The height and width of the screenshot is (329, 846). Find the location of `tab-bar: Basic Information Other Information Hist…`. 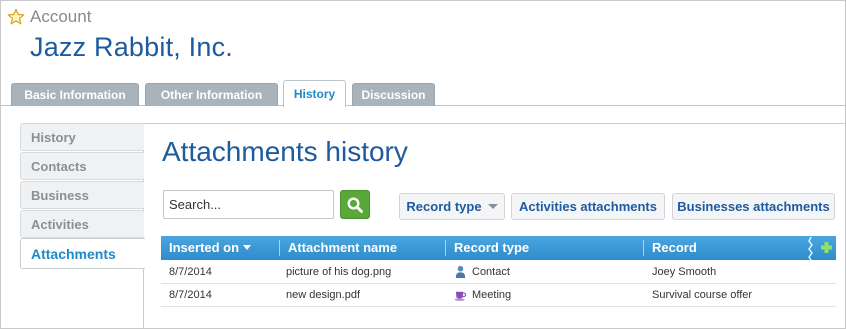

tab-bar: Basic Information Other Information Hist… is located at coordinates (423, 93).